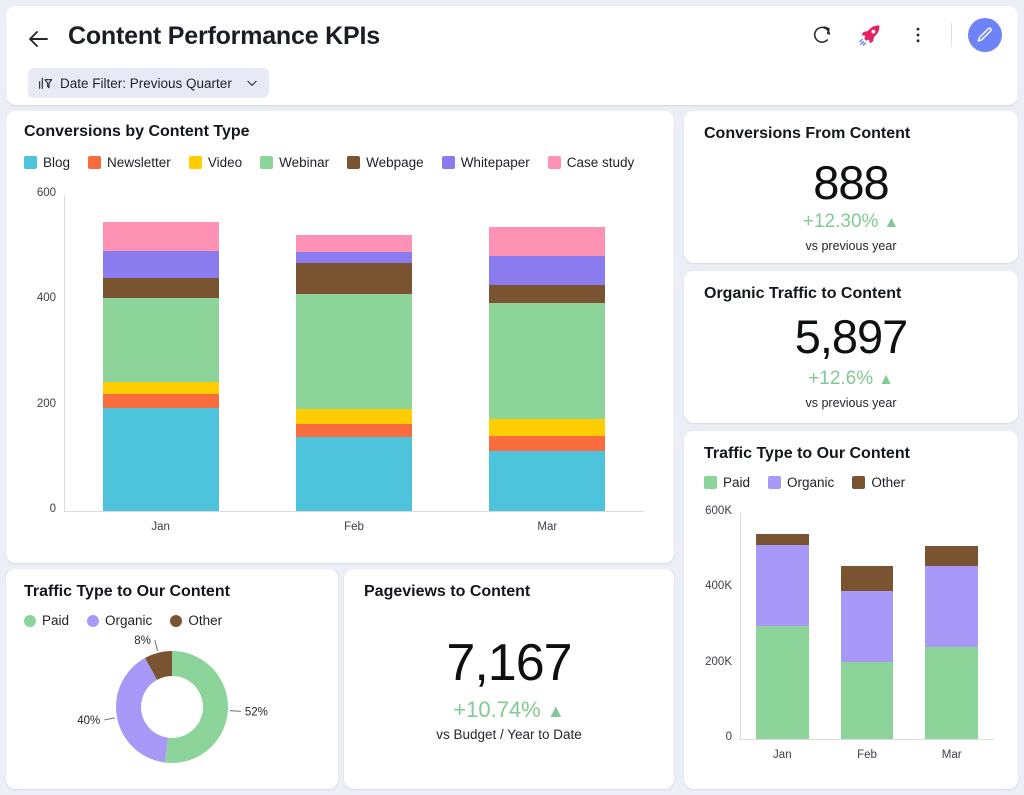 The width and height of the screenshot is (1024, 795). I want to click on legend-item: Video, so click(215, 162).